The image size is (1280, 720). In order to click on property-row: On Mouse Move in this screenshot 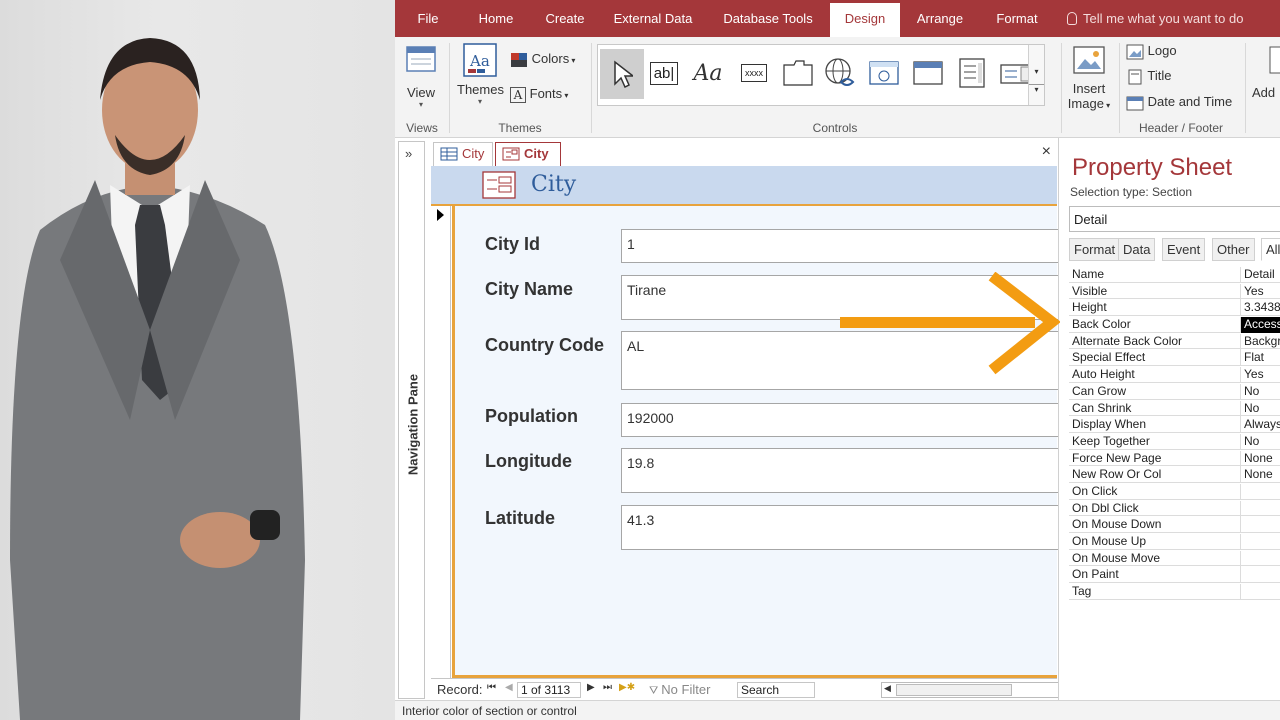, I will do `click(1174, 558)`.